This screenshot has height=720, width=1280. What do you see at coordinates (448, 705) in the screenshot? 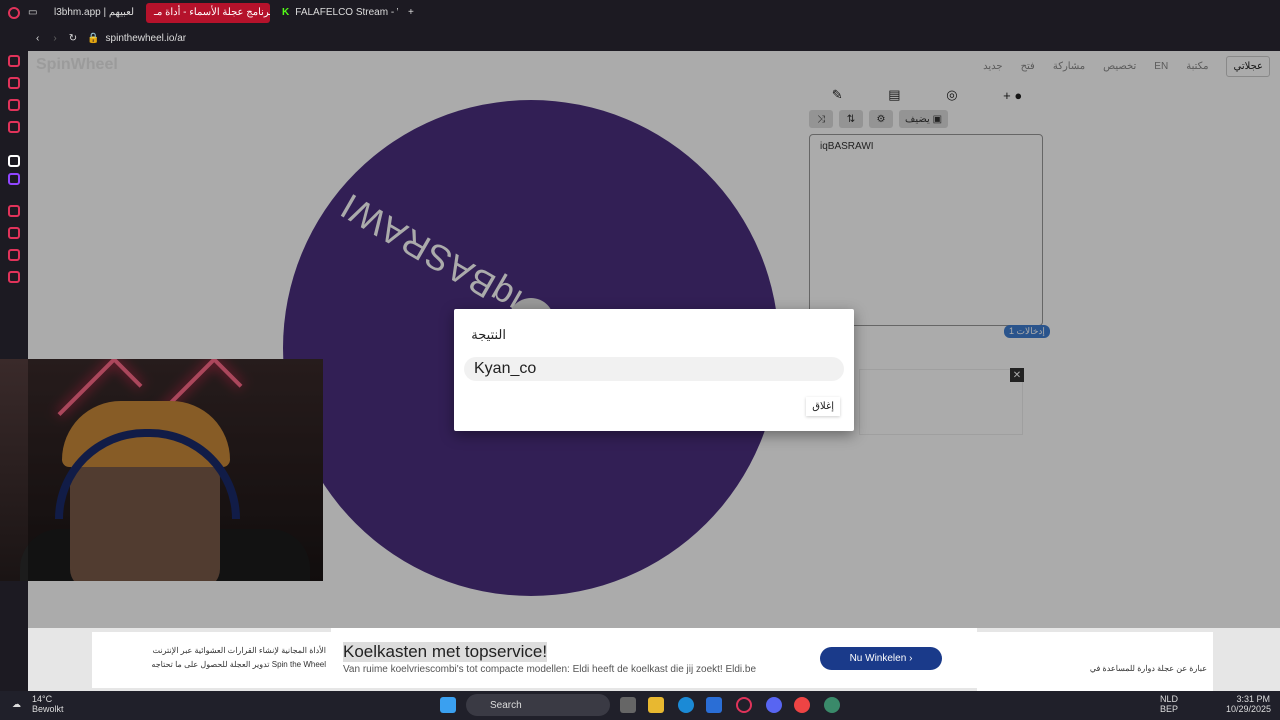
I see `windows-start-icon` at bounding box center [448, 705].